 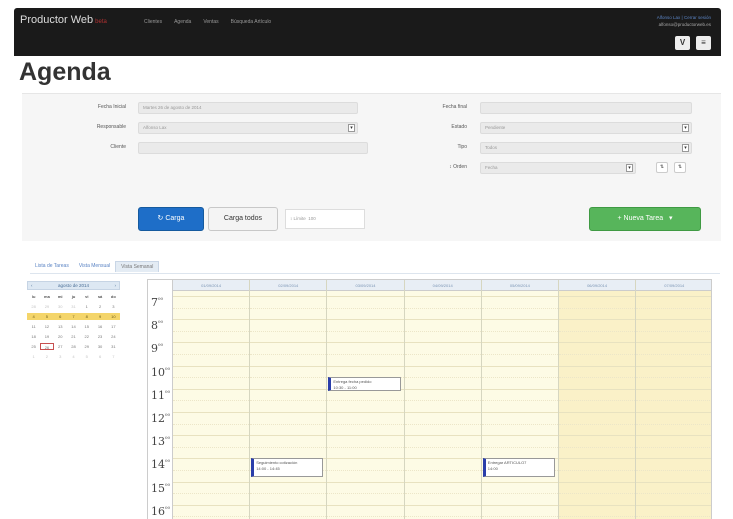 What do you see at coordinates (684, 17) in the screenshot?
I see `user-session-link: Alfonso Lax | Cerrar sesión` at bounding box center [684, 17].